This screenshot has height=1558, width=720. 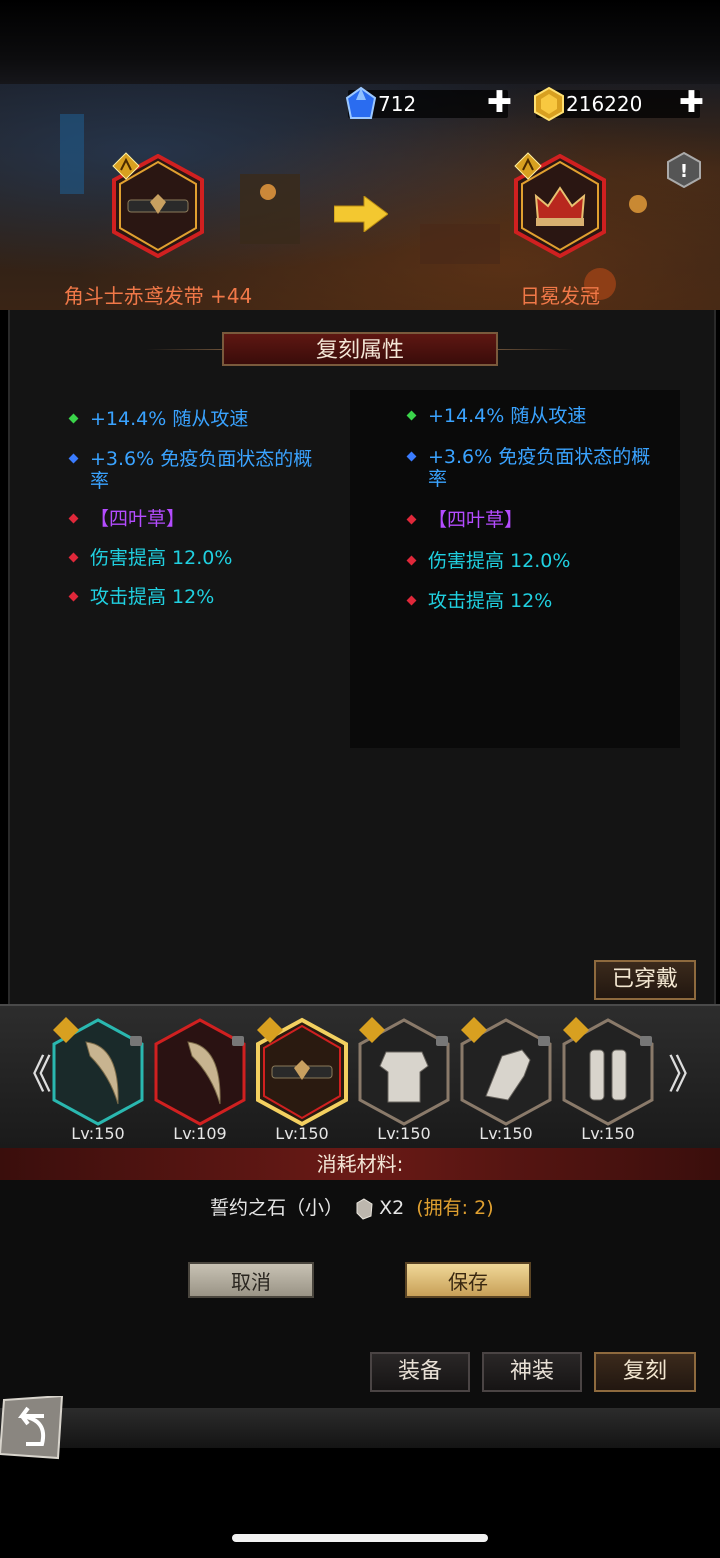 What do you see at coordinates (420, 1372) in the screenshot?
I see `tab-equip: 装备` at bounding box center [420, 1372].